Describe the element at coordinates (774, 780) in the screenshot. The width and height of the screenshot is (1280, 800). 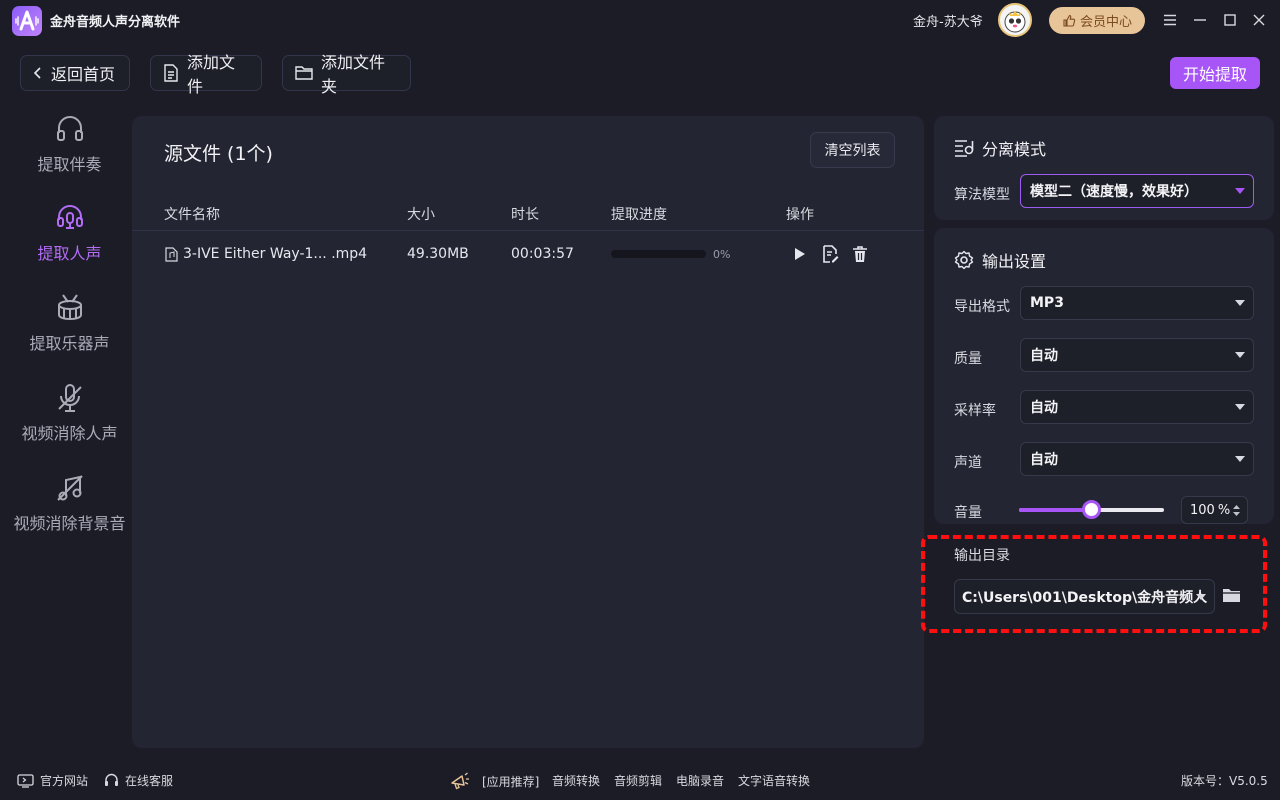
I see `footer-link-tts: 文字语音转换` at that location.